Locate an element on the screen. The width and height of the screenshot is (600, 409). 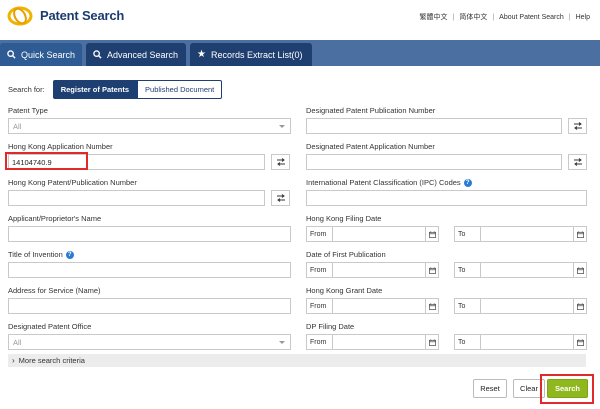
hk-grant-date-from: From is located at coordinates (372, 306).